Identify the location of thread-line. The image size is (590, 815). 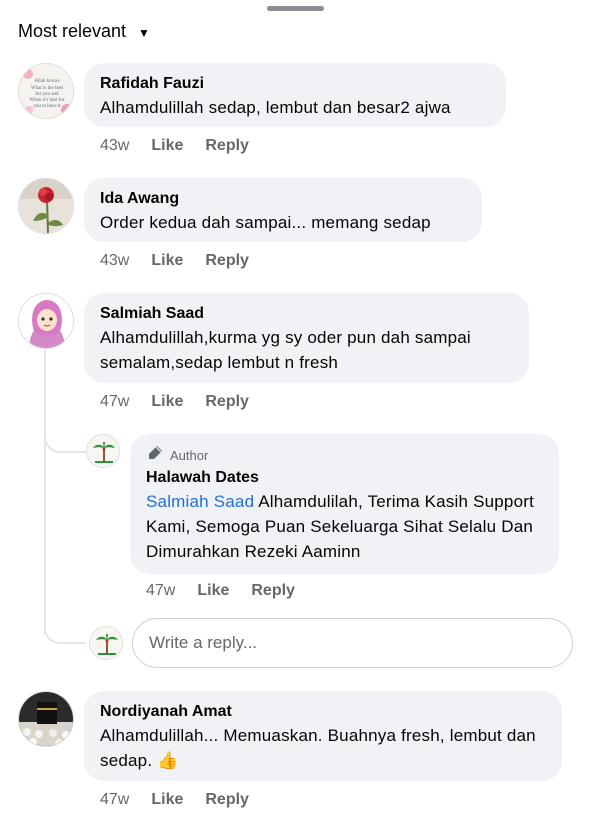
(45, 492).